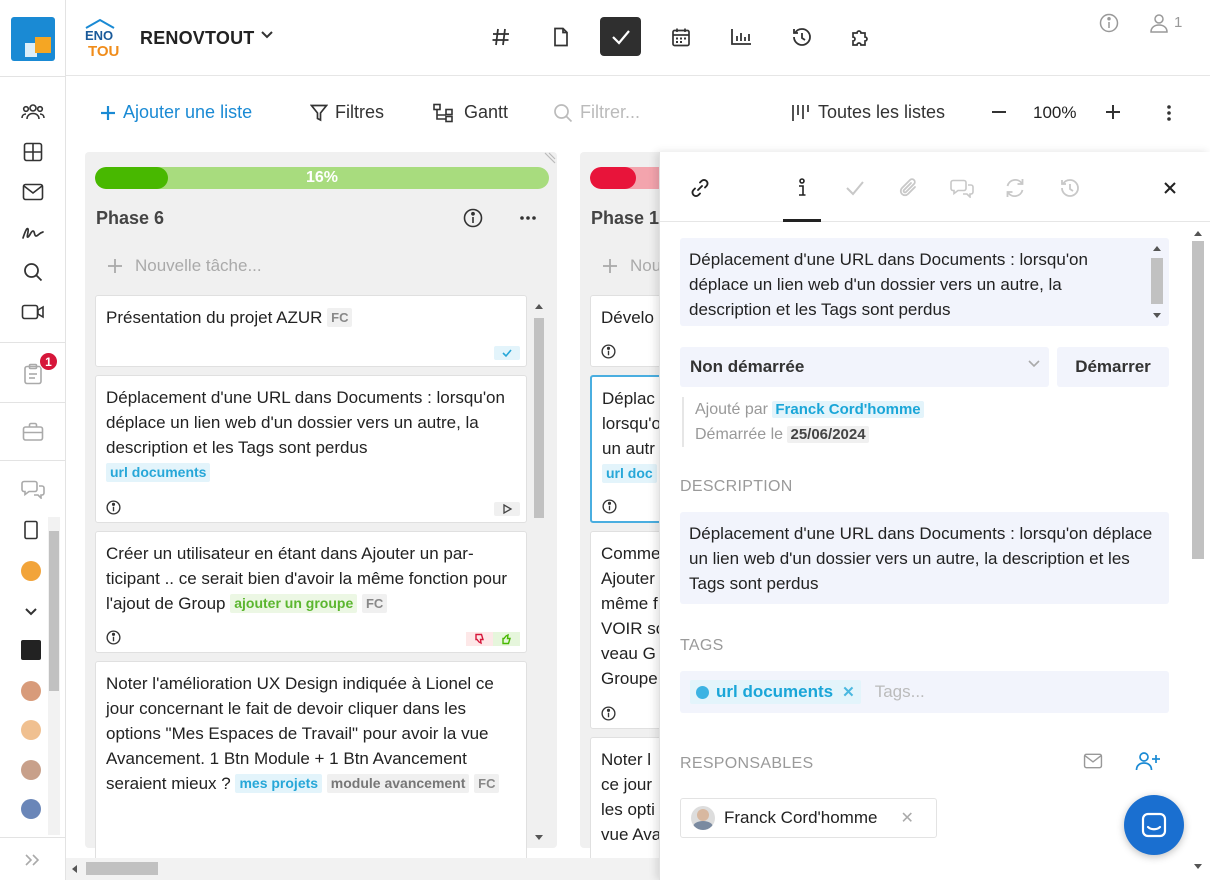  I want to click on project-name: RENOVTOUT, so click(197, 38).